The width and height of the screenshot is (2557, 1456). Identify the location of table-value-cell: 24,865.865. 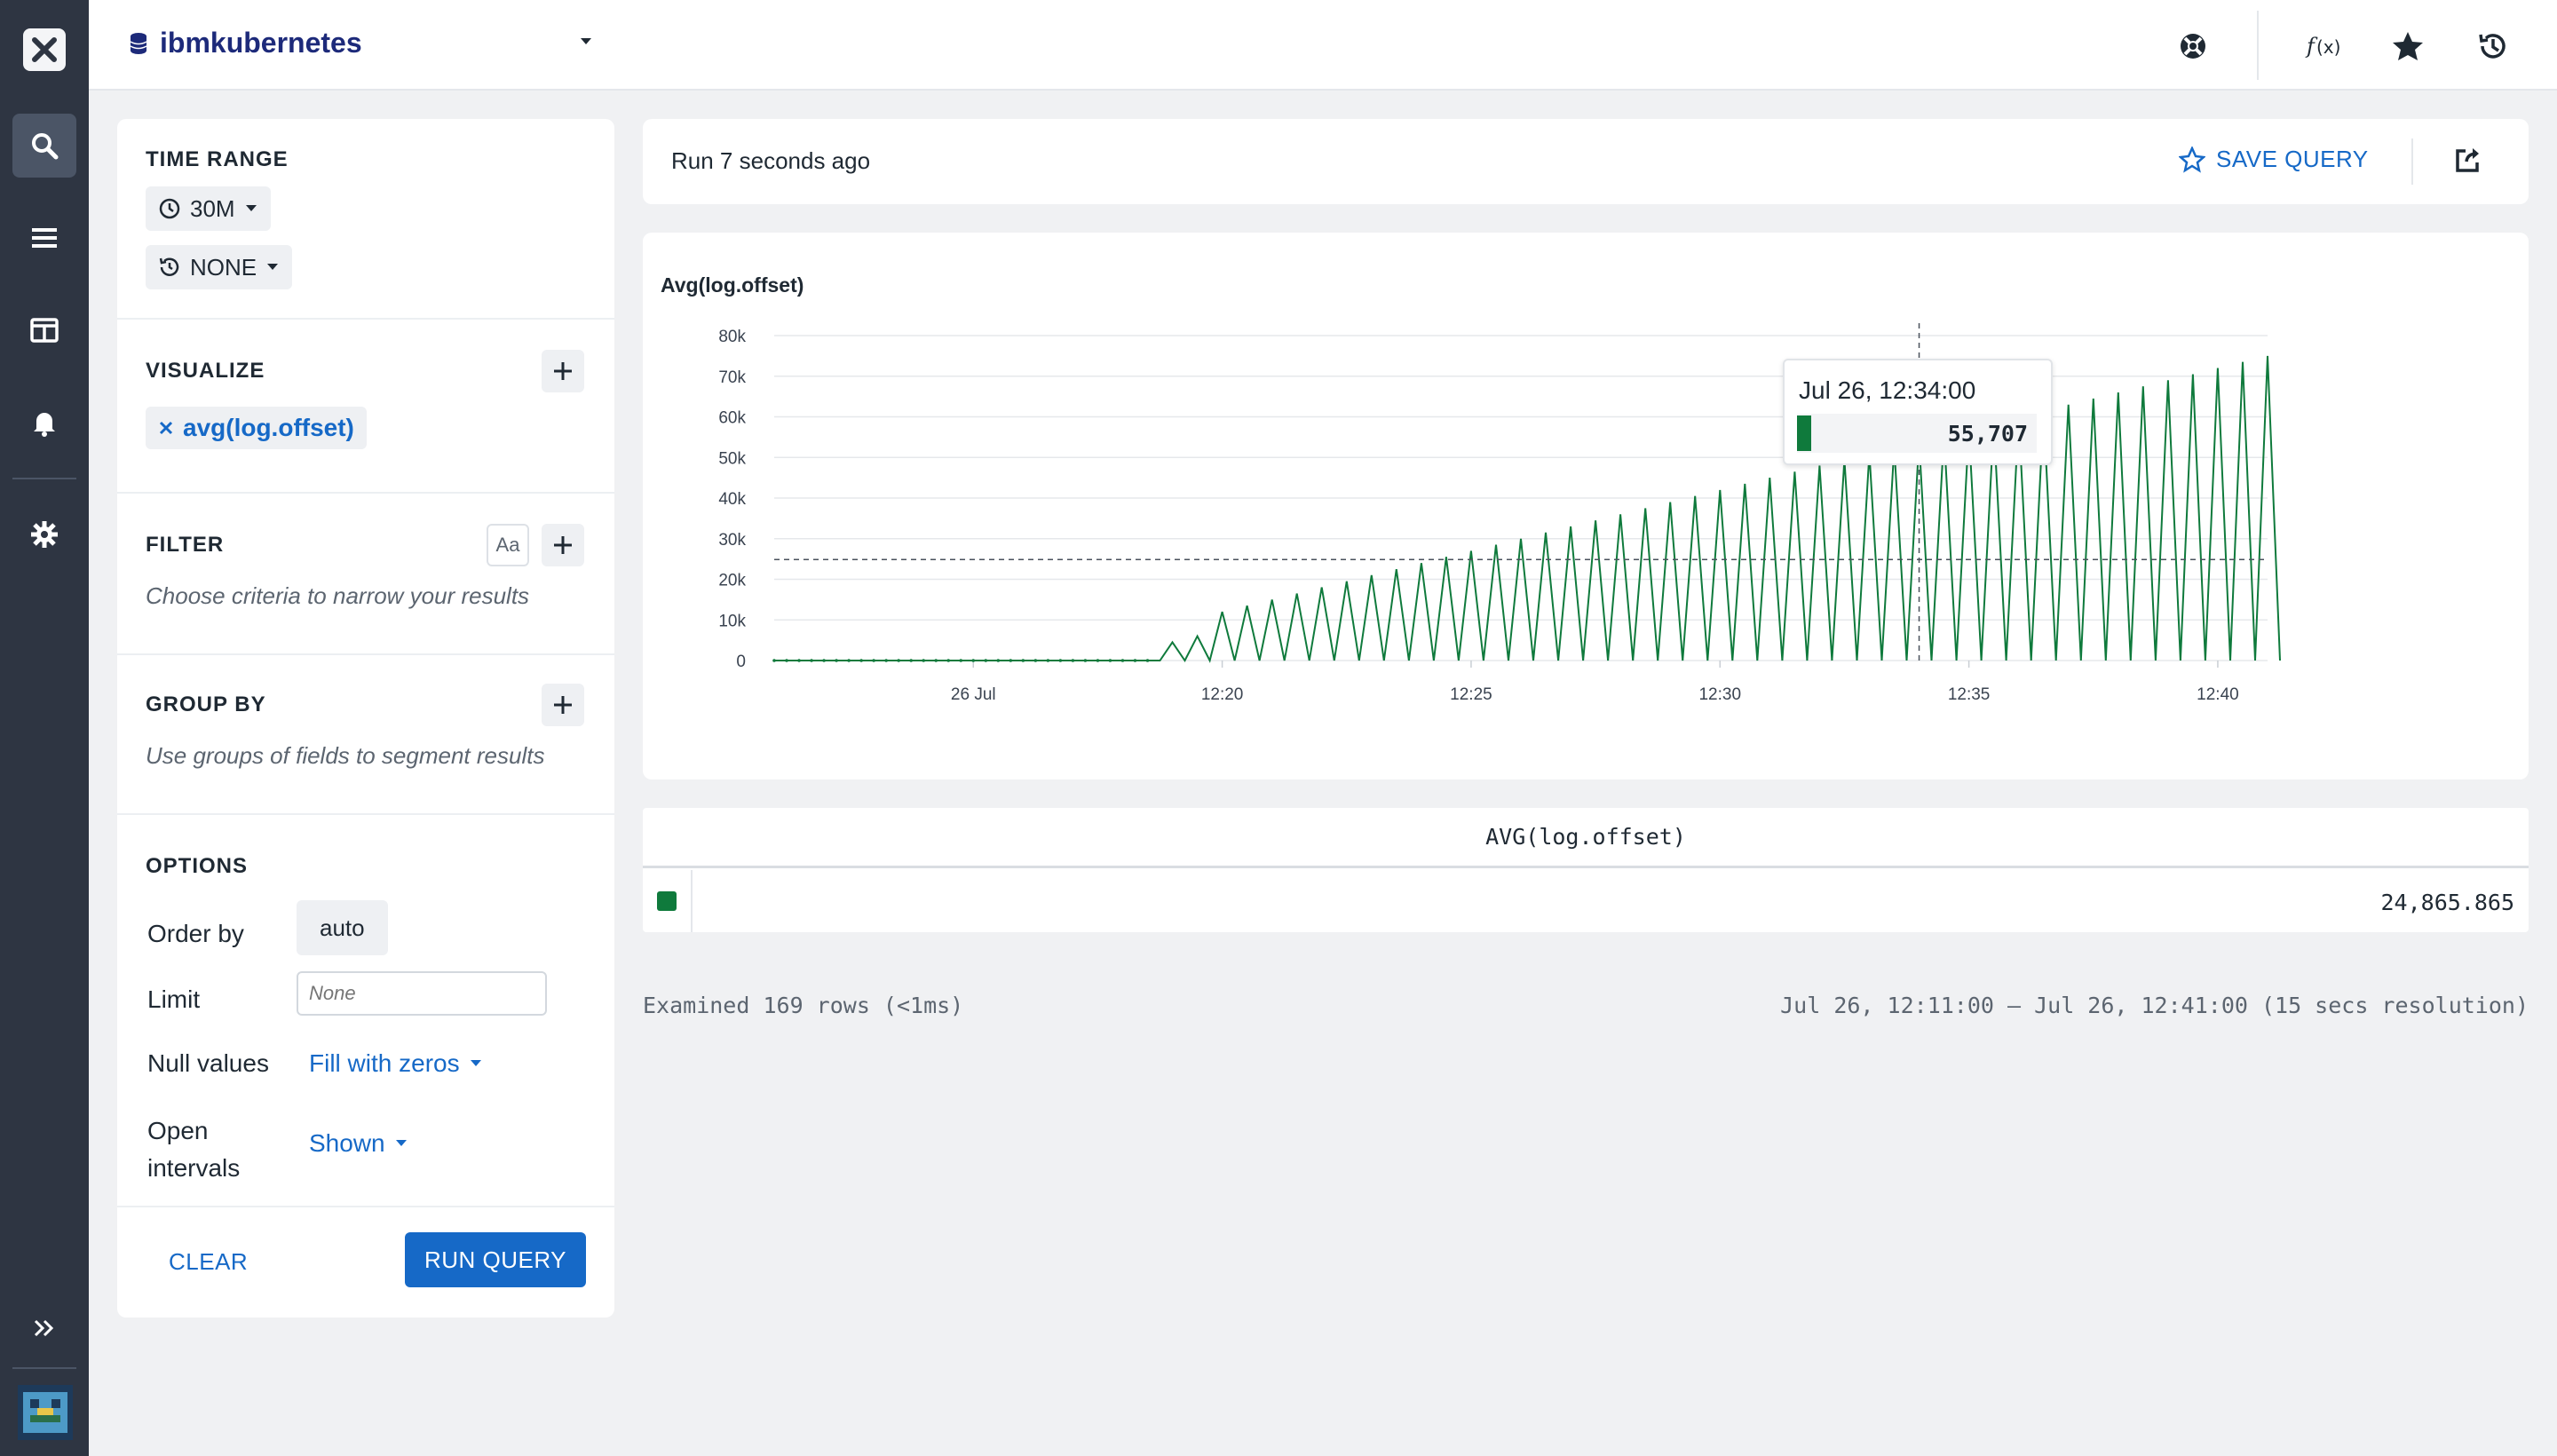
(2447, 902).